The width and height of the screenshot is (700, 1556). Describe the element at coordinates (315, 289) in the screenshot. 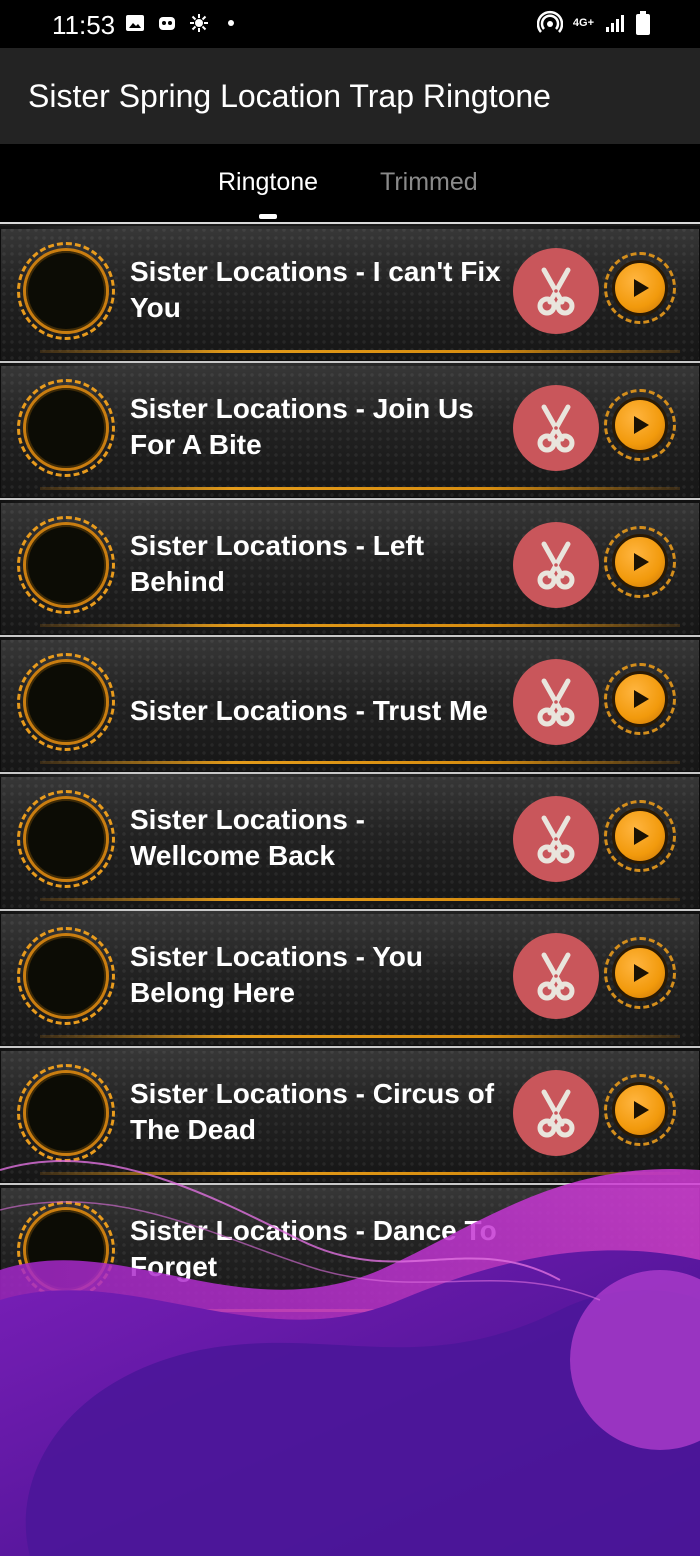

I see `ringtone-title: Sister Locations - I can't Fix You` at that location.